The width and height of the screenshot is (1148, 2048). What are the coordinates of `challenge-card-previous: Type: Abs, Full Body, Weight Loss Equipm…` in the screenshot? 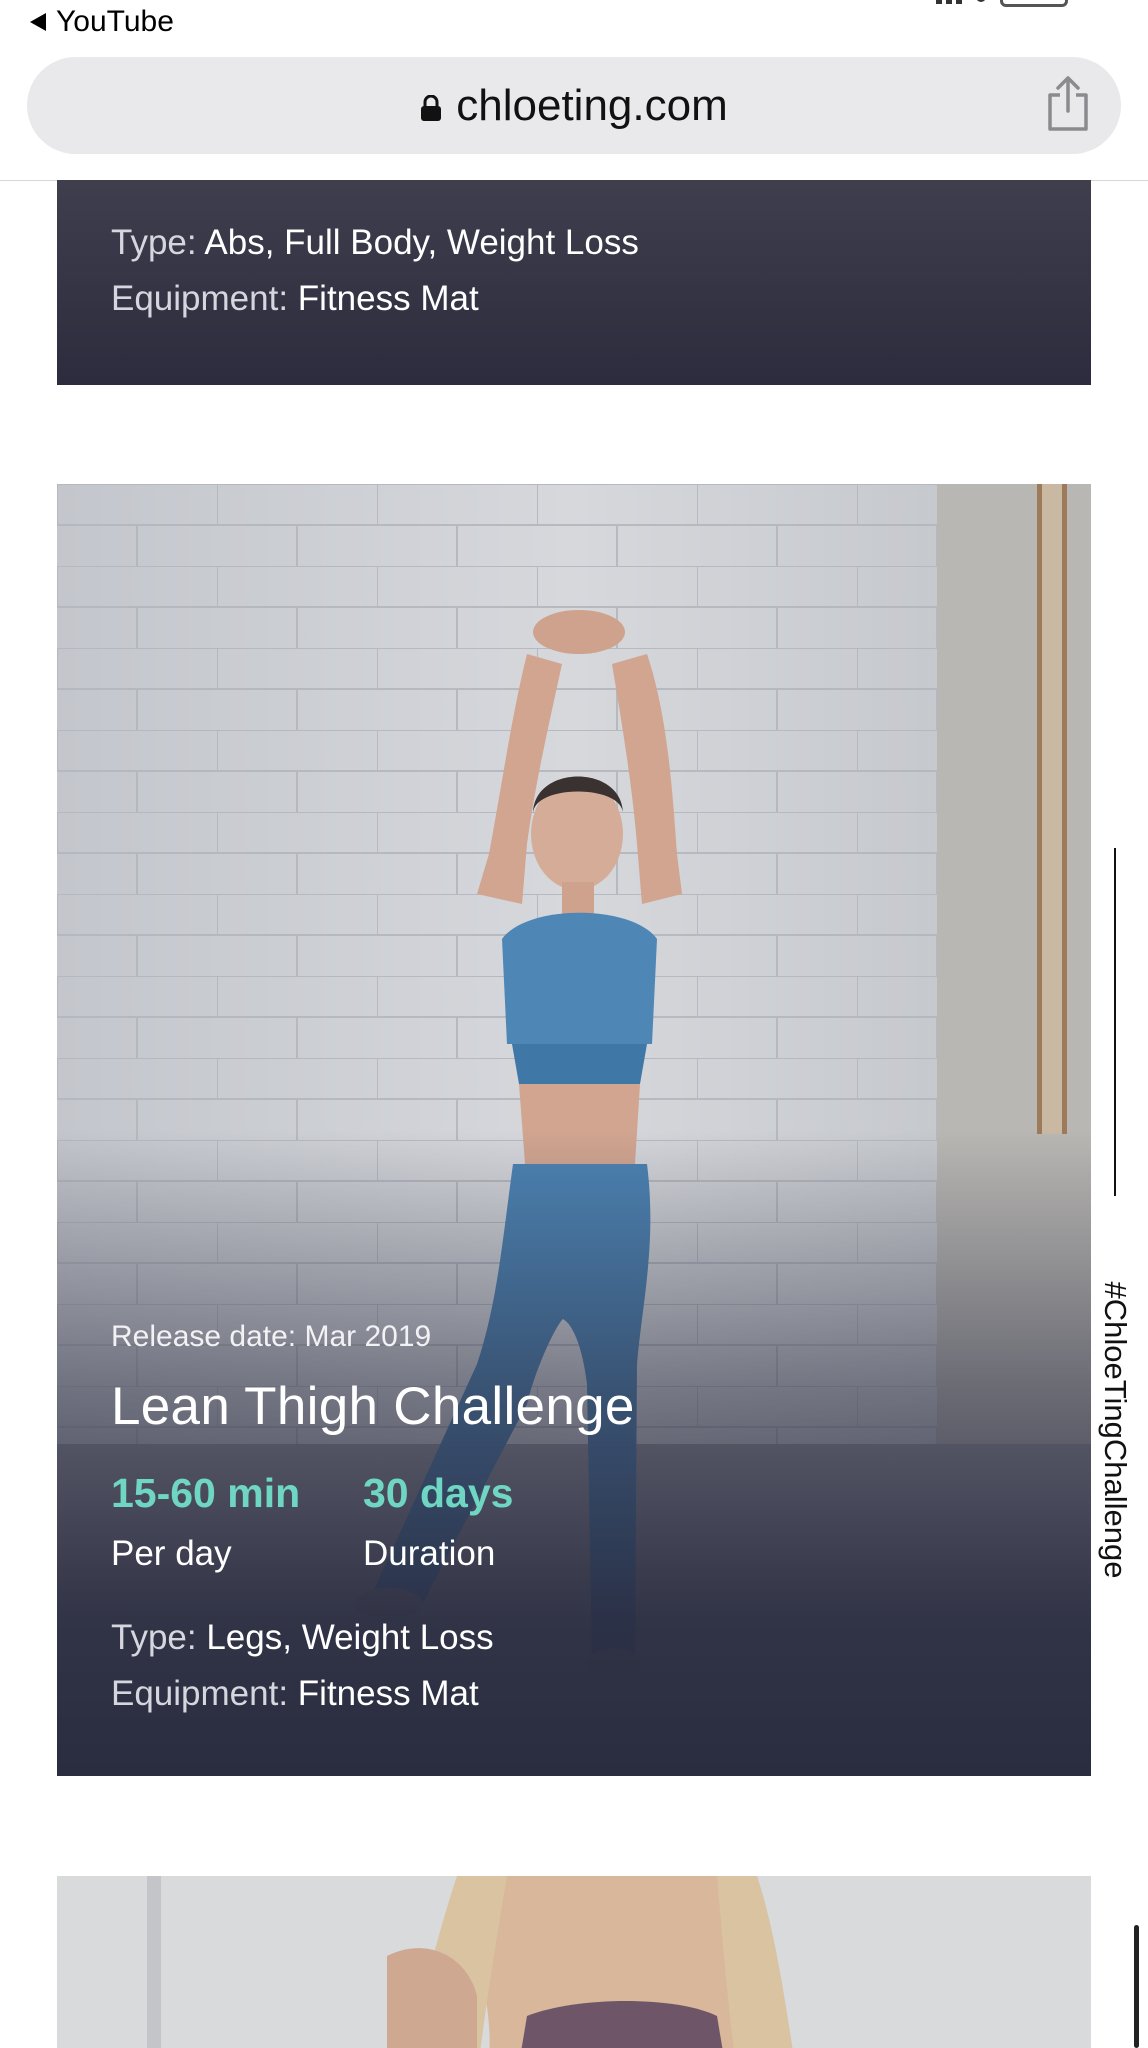 It's located at (574, 282).